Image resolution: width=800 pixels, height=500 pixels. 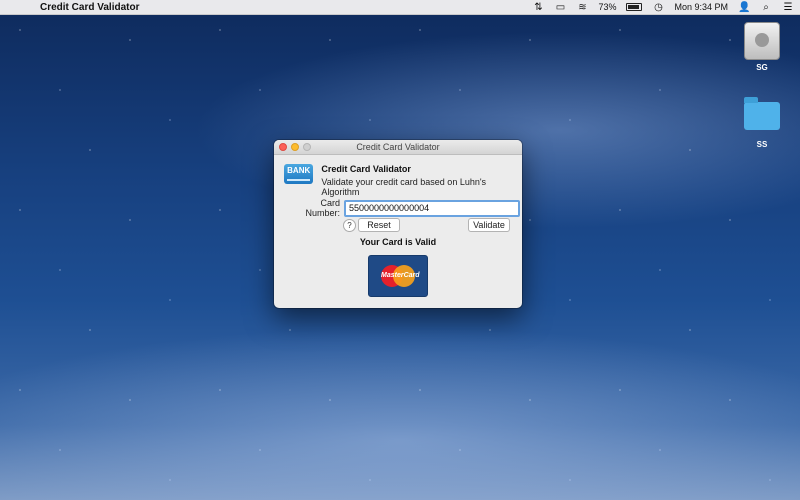 What do you see at coordinates (744, 7) in the screenshot?
I see `user-icon: 👤` at bounding box center [744, 7].